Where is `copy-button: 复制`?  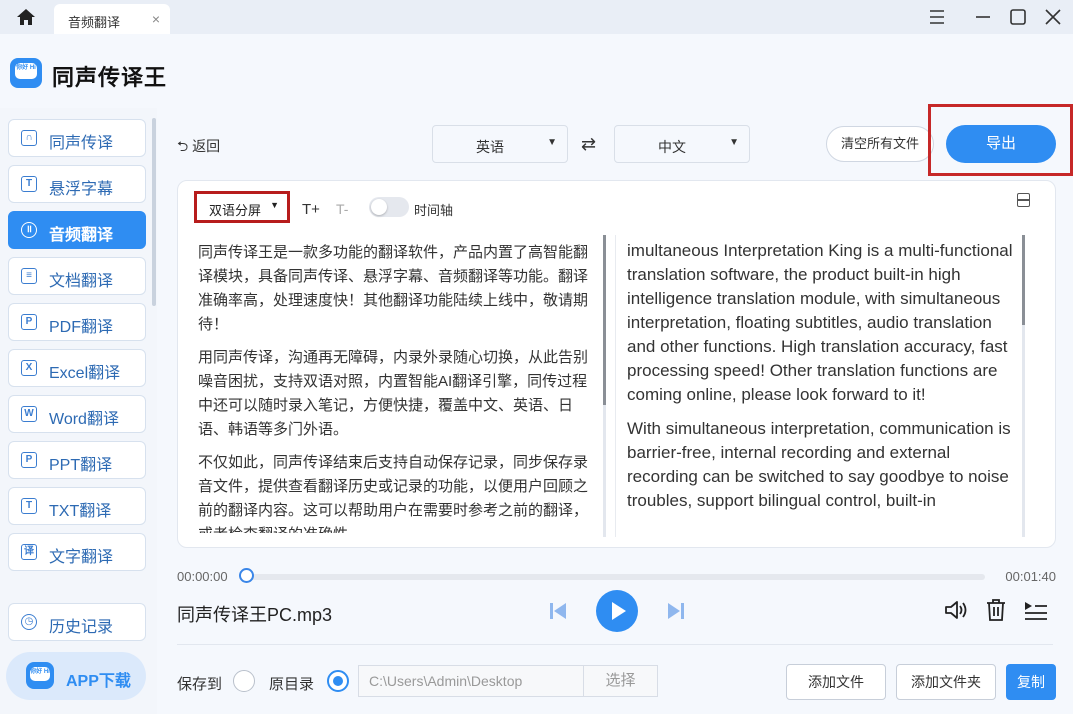
copy-button: 复制 is located at coordinates (1031, 682).